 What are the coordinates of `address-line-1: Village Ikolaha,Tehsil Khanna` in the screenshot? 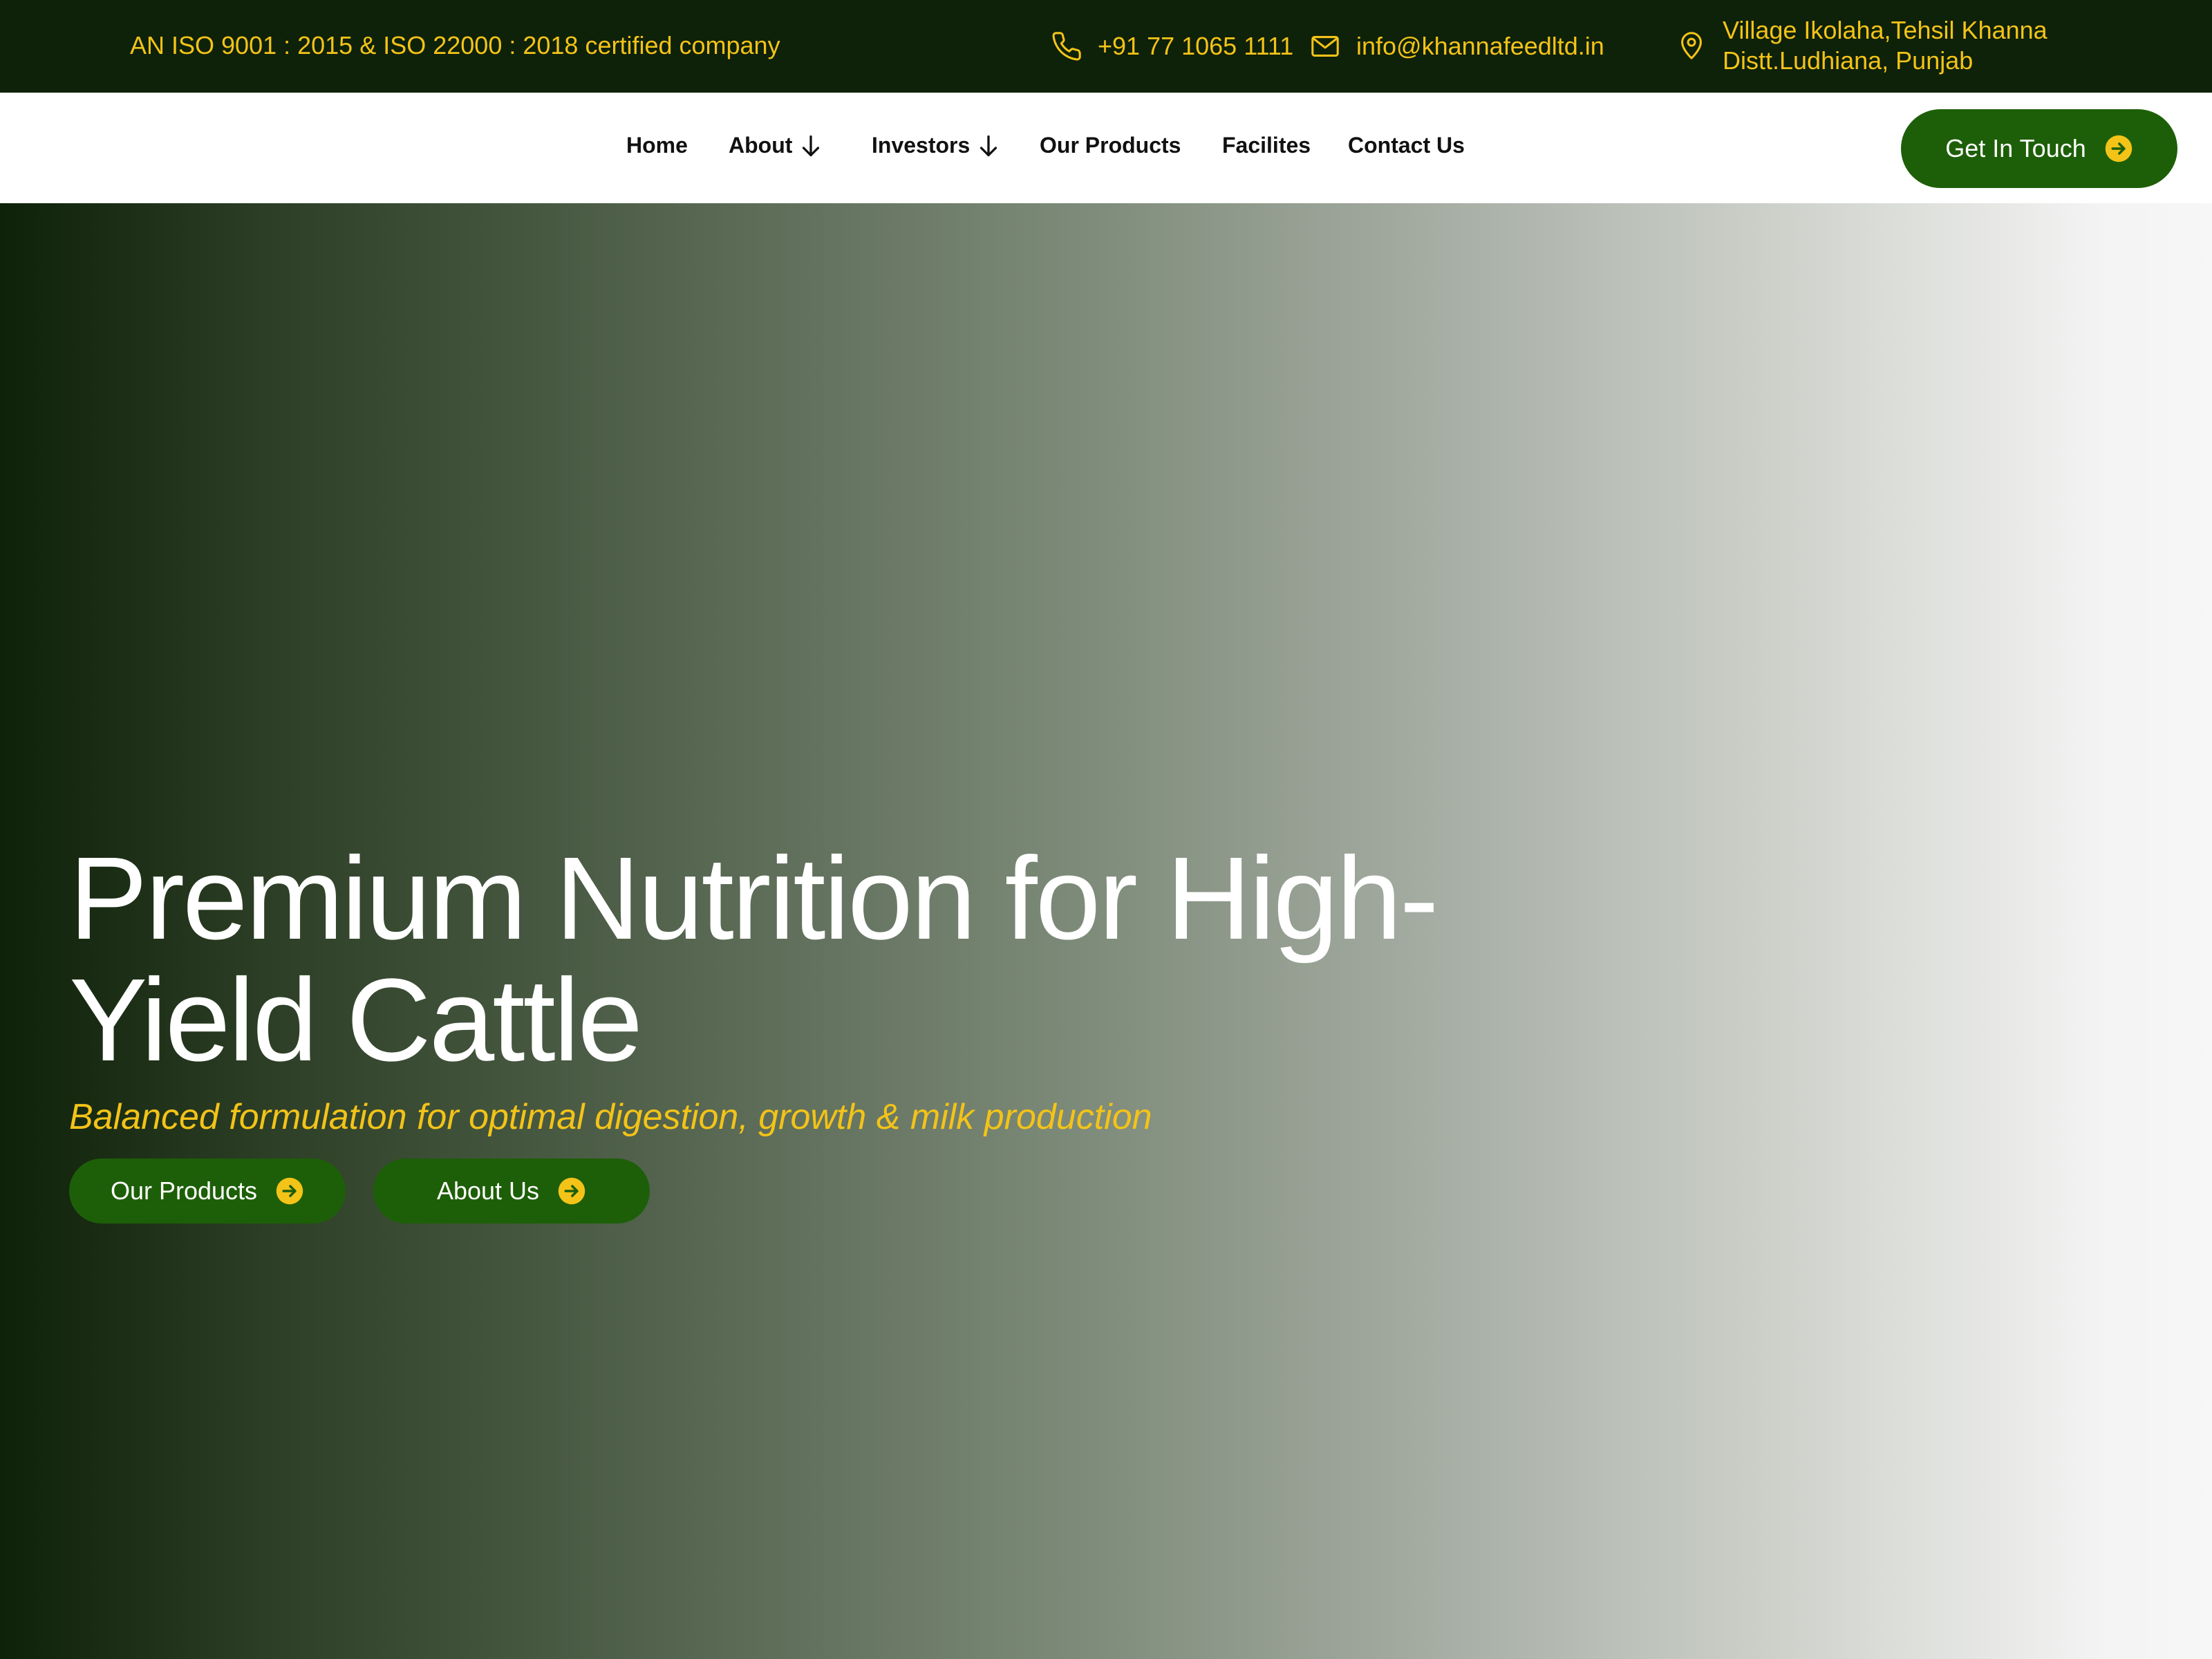 It's located at (1885, 30).